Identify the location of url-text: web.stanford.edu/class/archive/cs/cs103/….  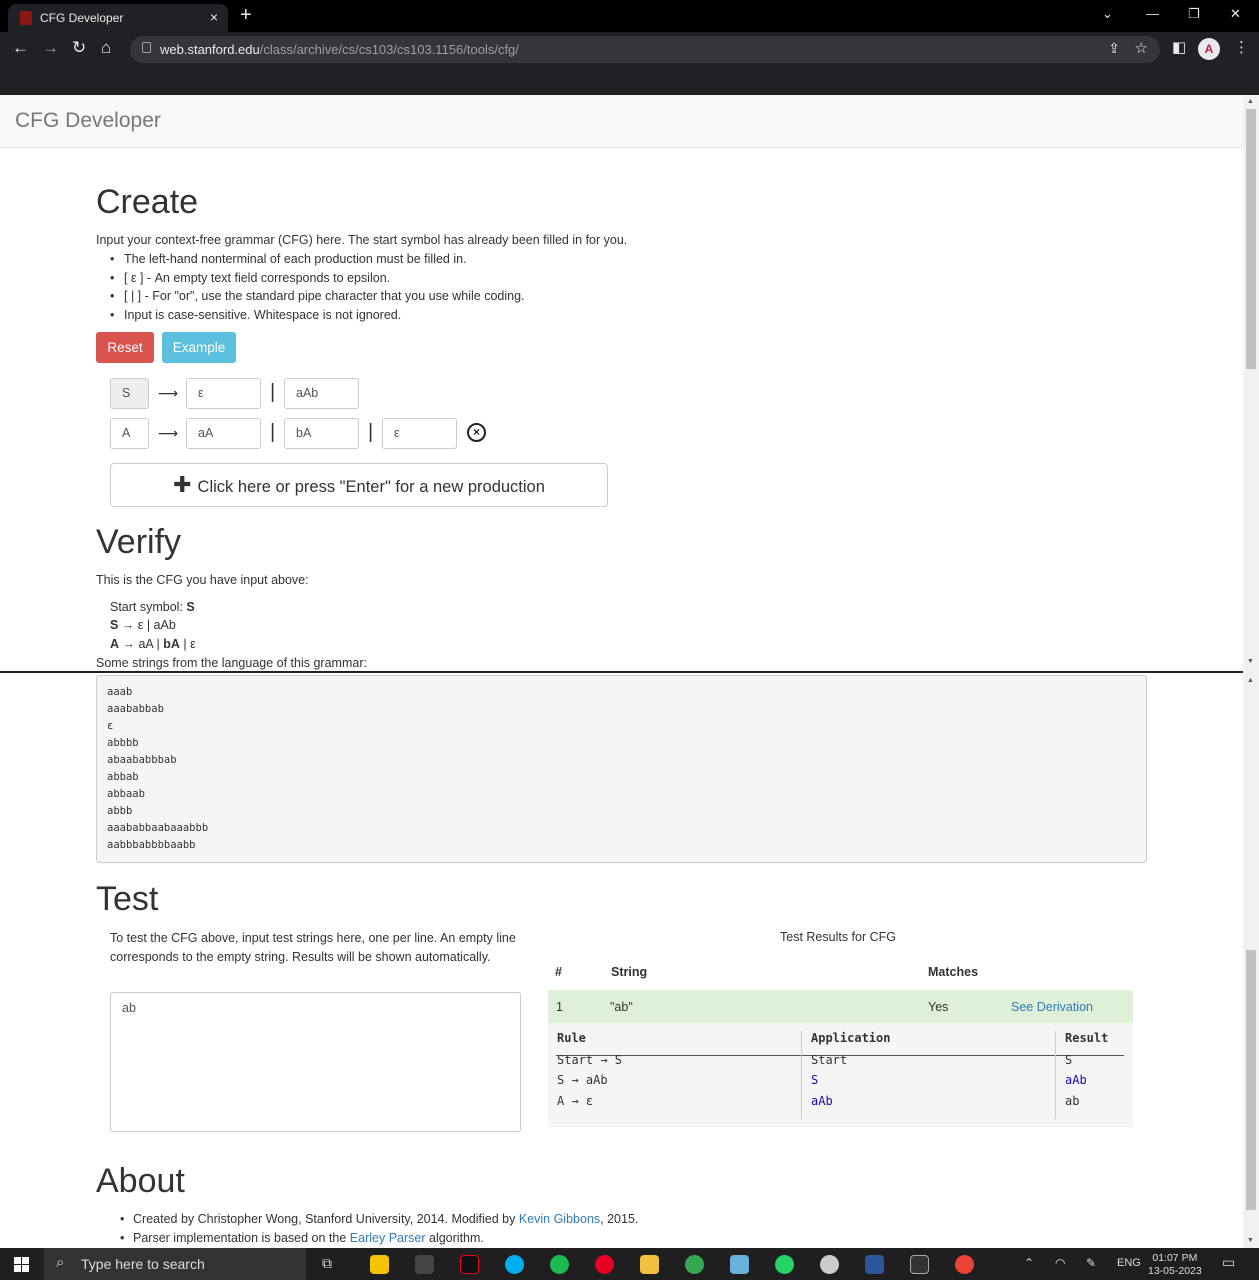
(339, 49).